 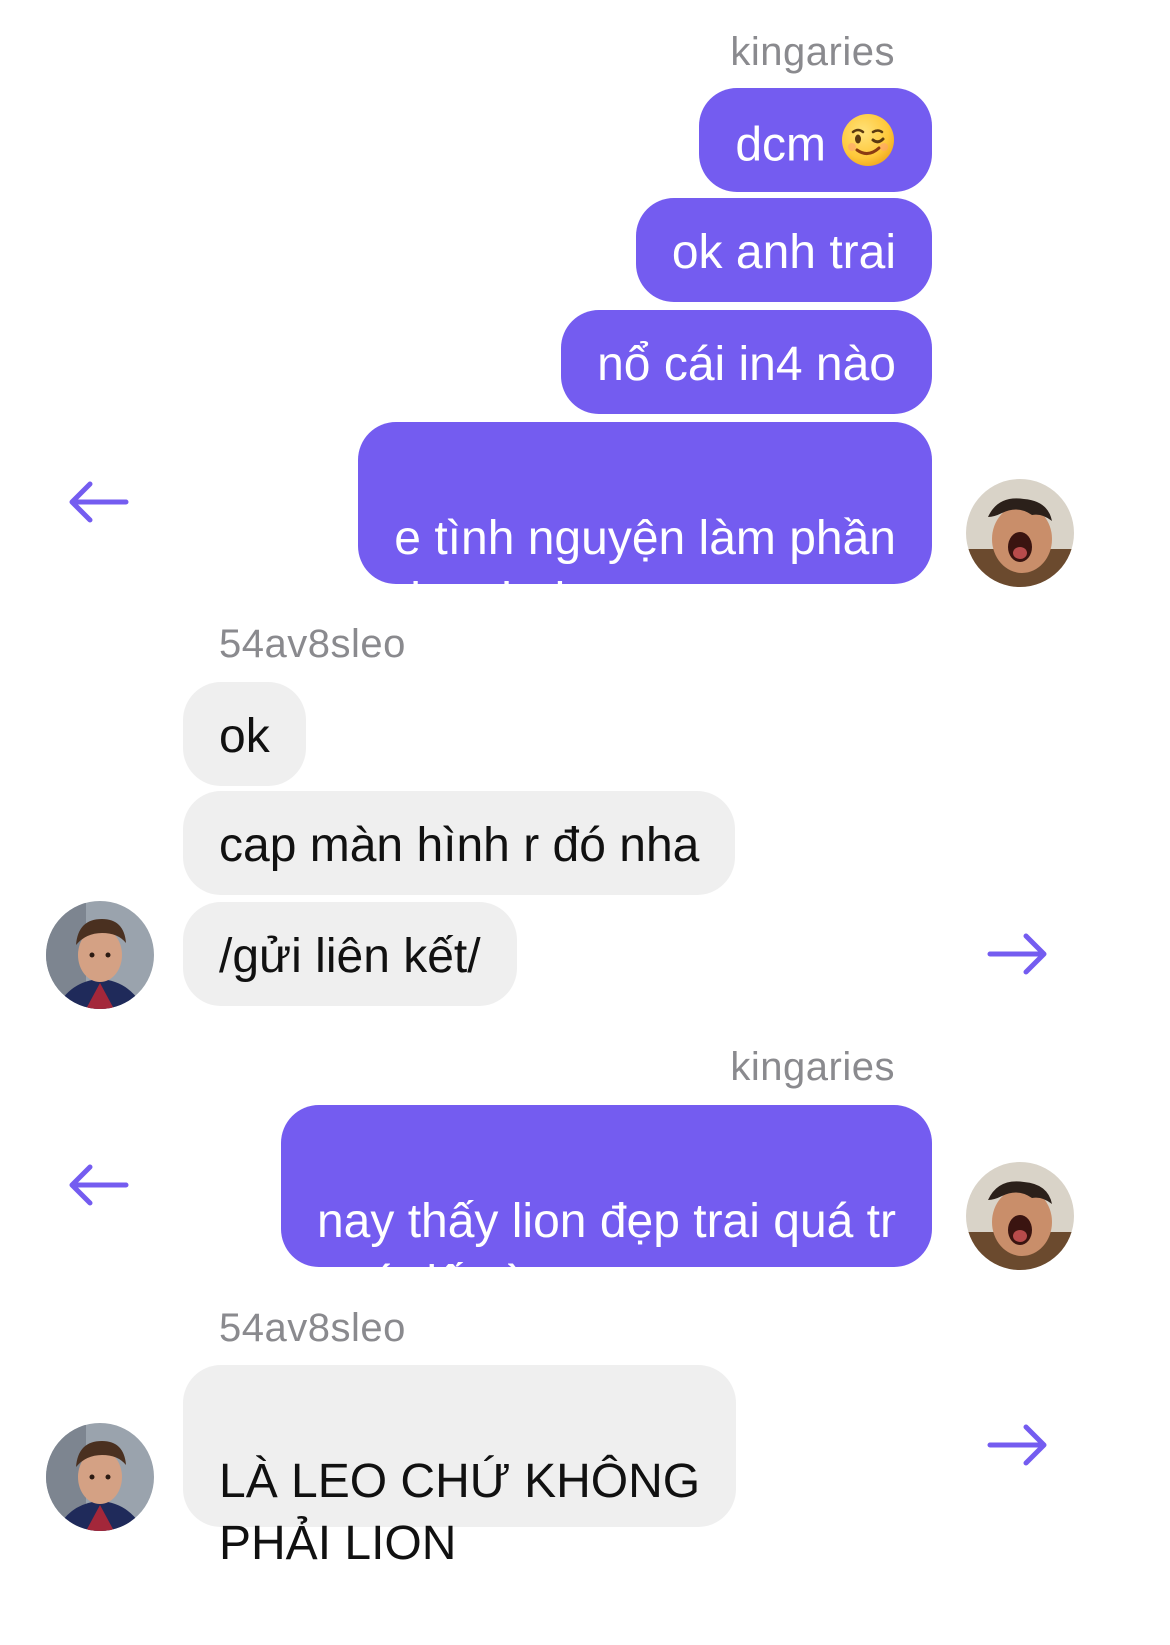 What do you see at coordinates (645, 569) in the screenshot?
I see `message-text: e tình nguyện làm phần doanh thu ạ` at bounding box center [645, 569].